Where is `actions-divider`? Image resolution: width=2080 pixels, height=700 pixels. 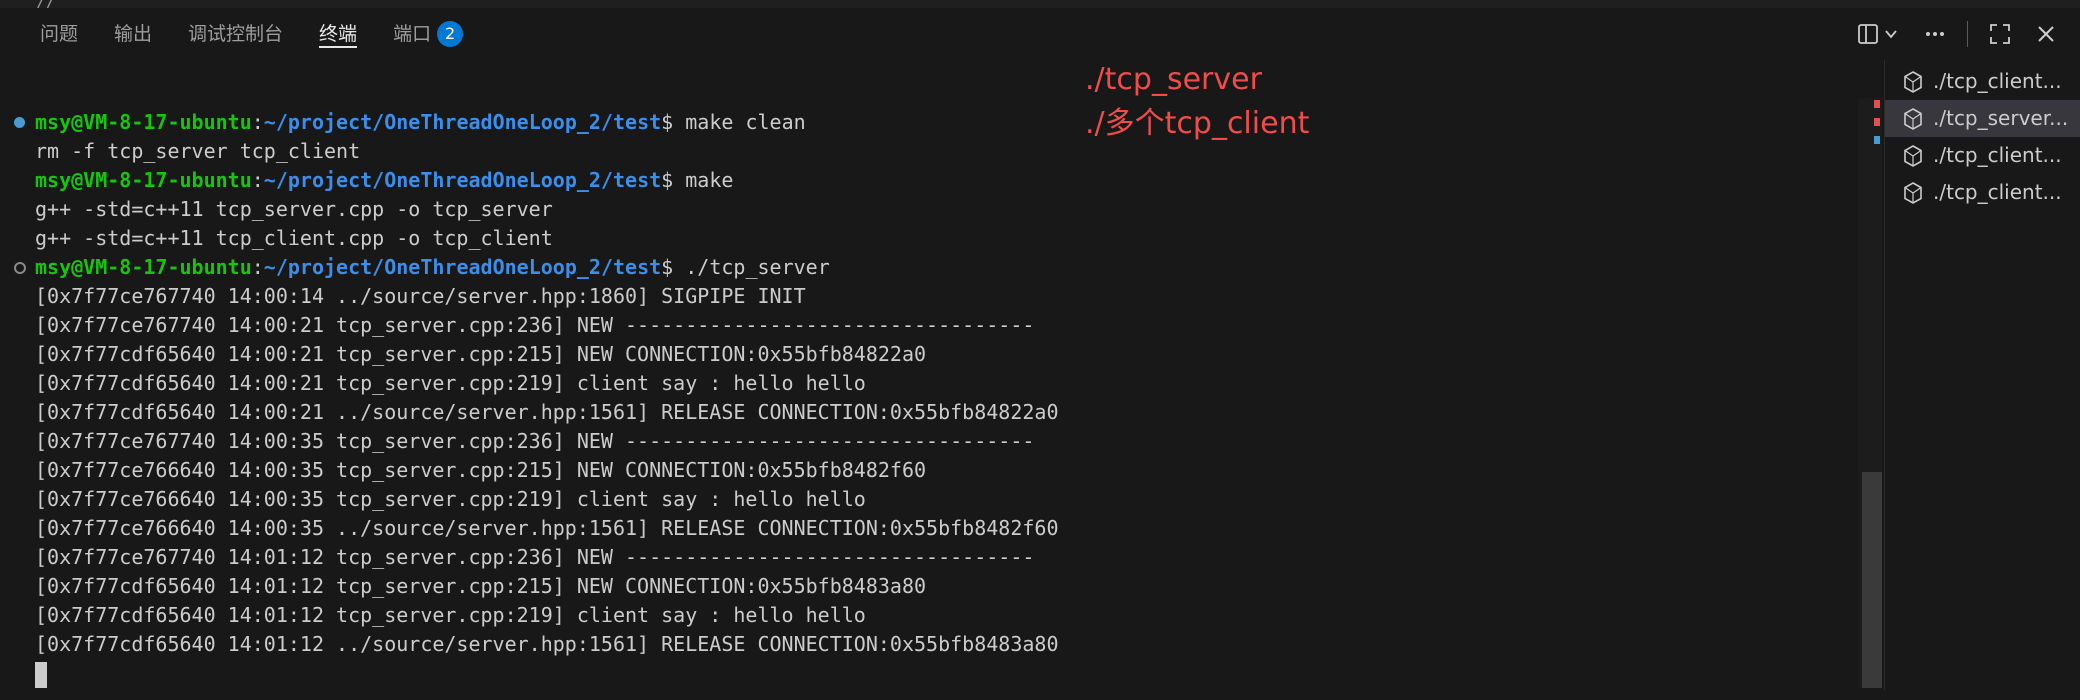 actions-divider is located at coordinates (1967, 34).